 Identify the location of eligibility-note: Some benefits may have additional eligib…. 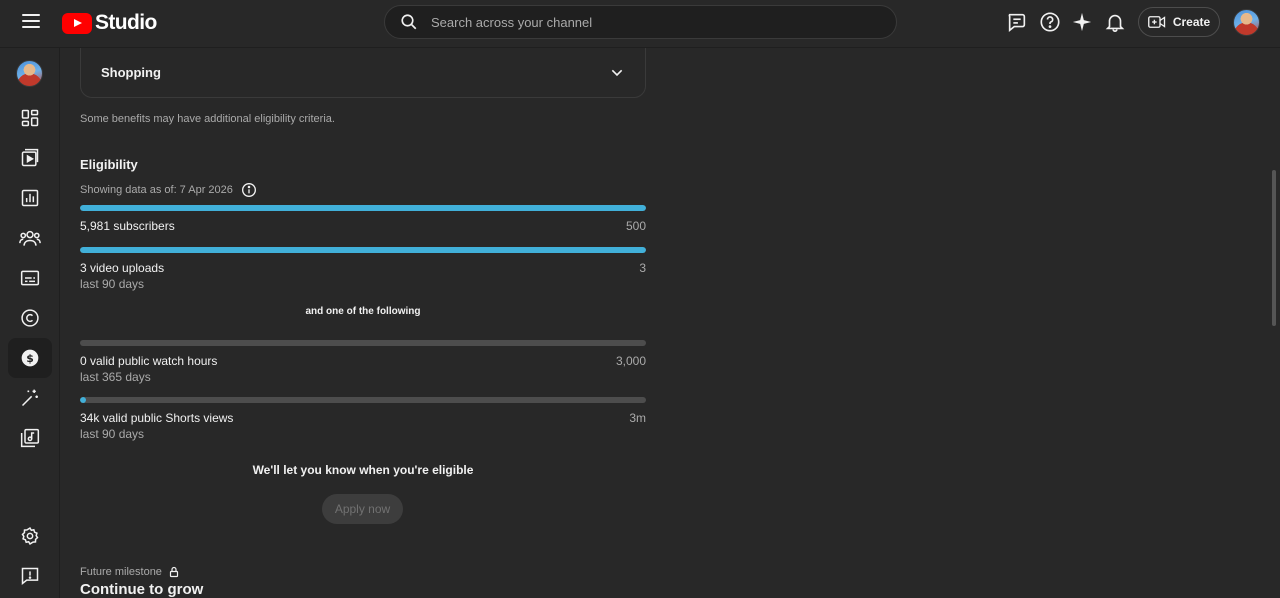
(207, 119).